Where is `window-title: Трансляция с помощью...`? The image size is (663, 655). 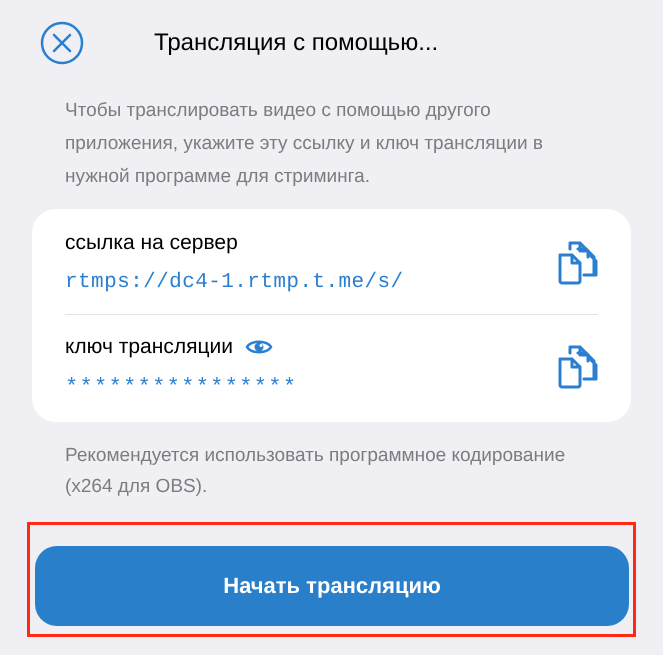 window-title: Трансляция с помощью... is located at coordinates (296, 43).